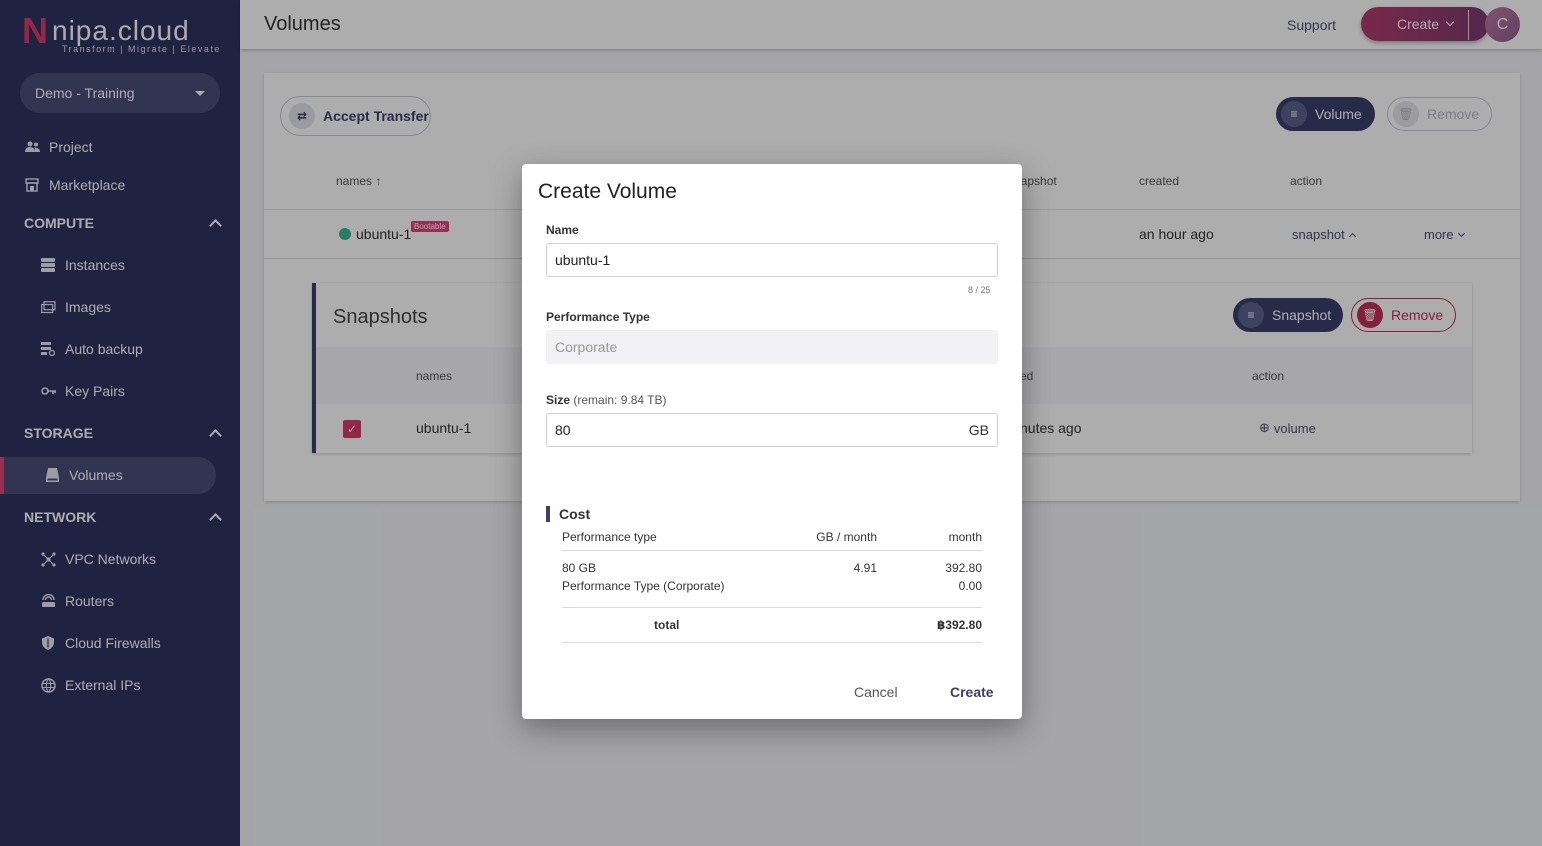 The height and width of the screenshot is (846, 1542). What do you see at coordinates (972, 692) in the screenshot?
I see `create-button: Create` at bounding box center [972, 692].